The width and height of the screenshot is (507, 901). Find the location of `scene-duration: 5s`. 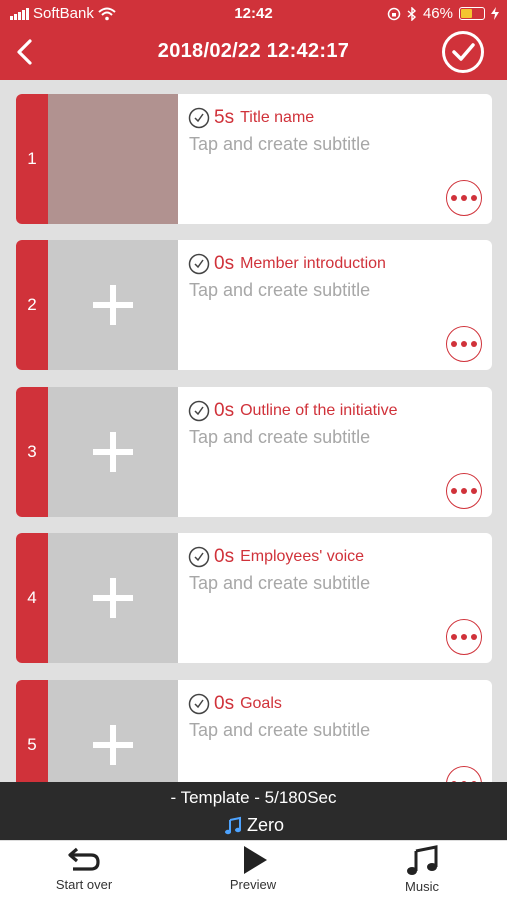

scene-duration: 5s is located at coordinates (224, 117).